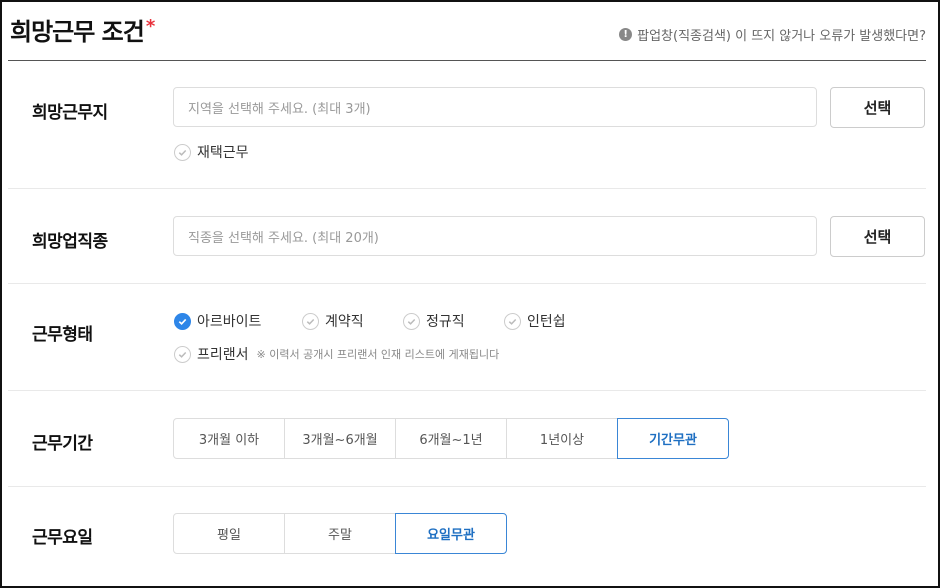 This screenshot has height=588, width=940. What do you see at coordinates (82, 31) in the screenshot?
I see `page-title: 희망근무 조건 *` at bounding box center [82, 31].